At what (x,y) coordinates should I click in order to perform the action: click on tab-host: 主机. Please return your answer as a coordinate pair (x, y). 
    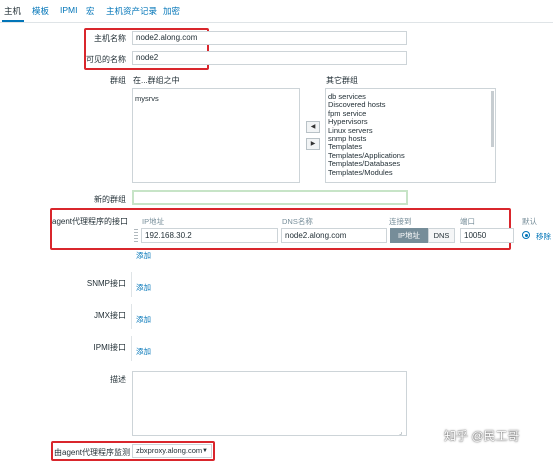
    Looking at the image, I should click on (12, 11).